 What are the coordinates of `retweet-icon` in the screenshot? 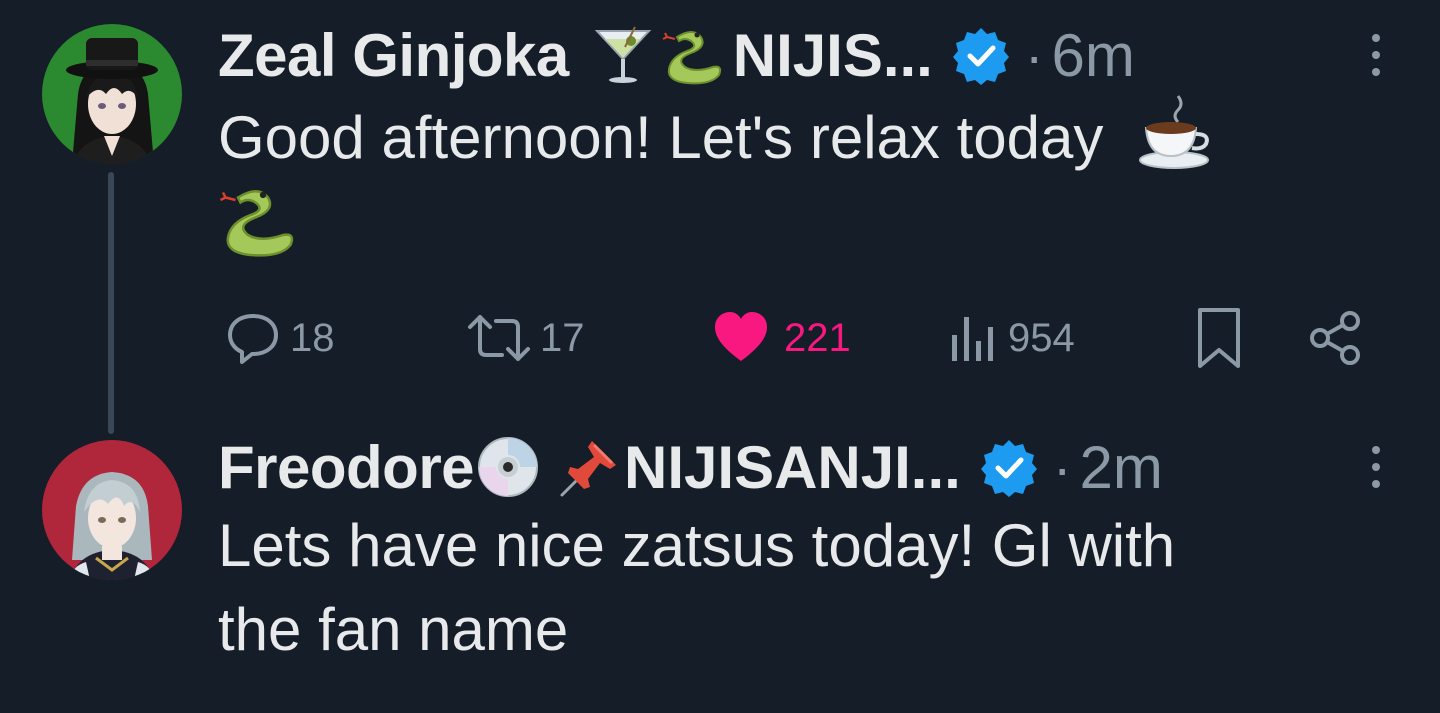 It's located at (499, 338).